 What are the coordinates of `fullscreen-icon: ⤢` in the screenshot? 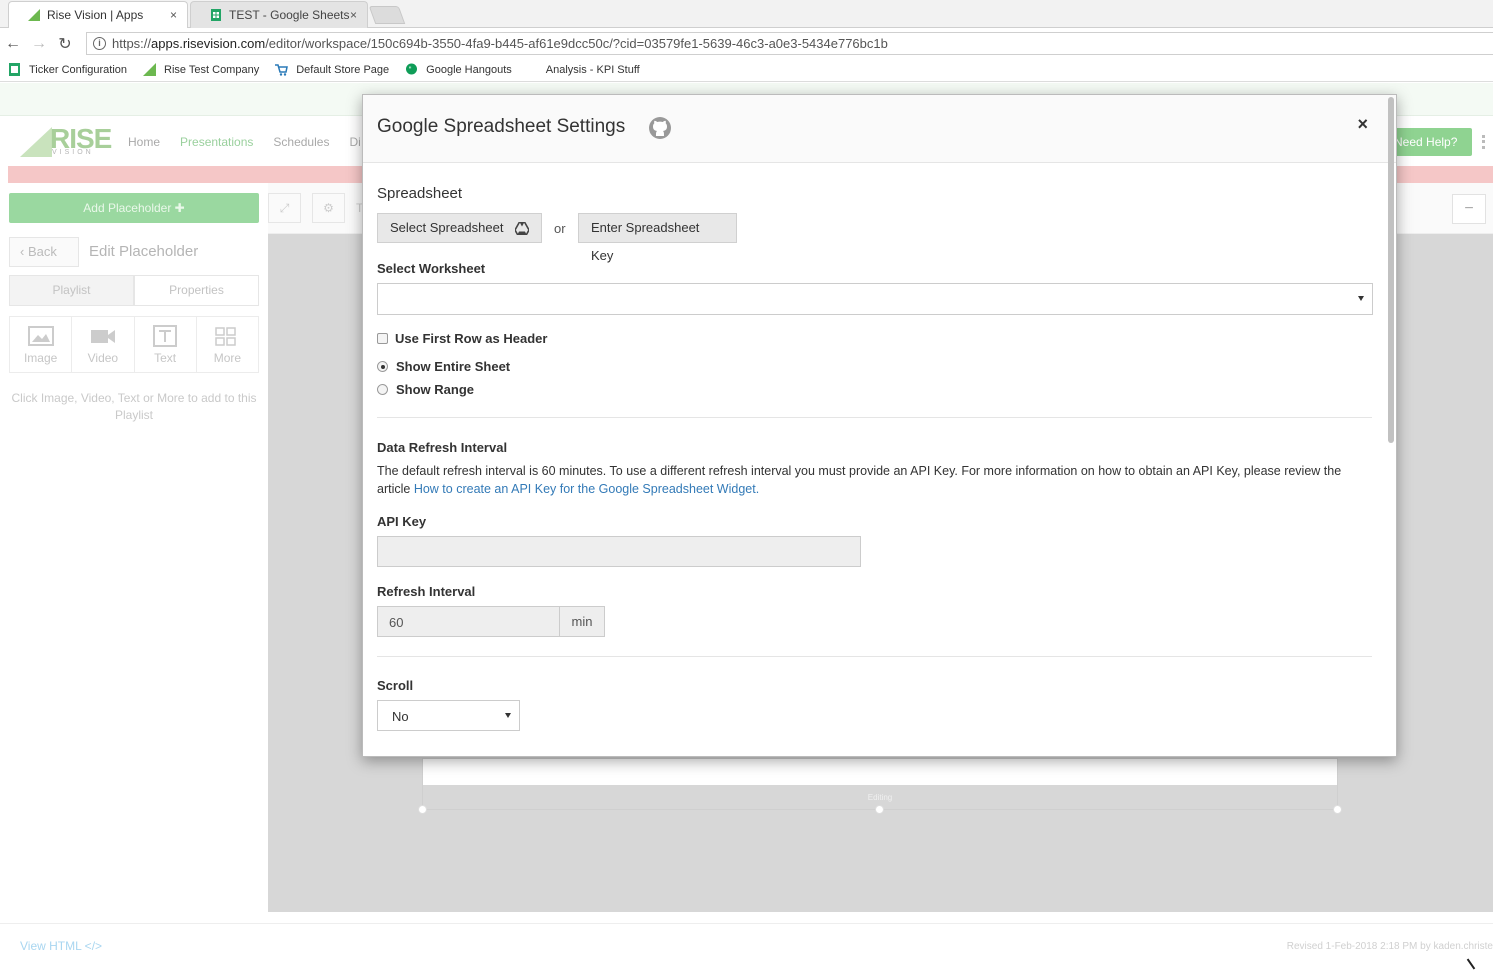 It's located at (284, 208).